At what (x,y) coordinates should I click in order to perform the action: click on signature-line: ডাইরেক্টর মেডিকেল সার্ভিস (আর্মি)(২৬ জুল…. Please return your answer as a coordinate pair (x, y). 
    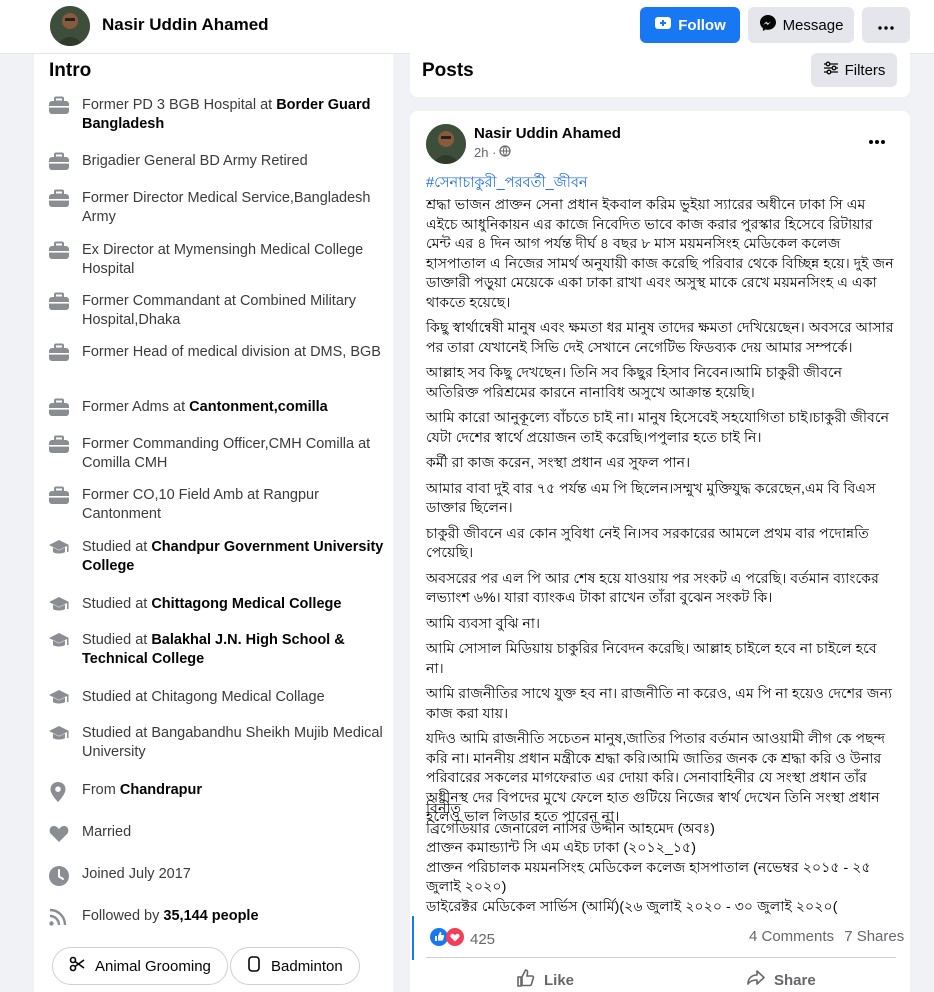
    Looking at the image, I should click on (632, 906).